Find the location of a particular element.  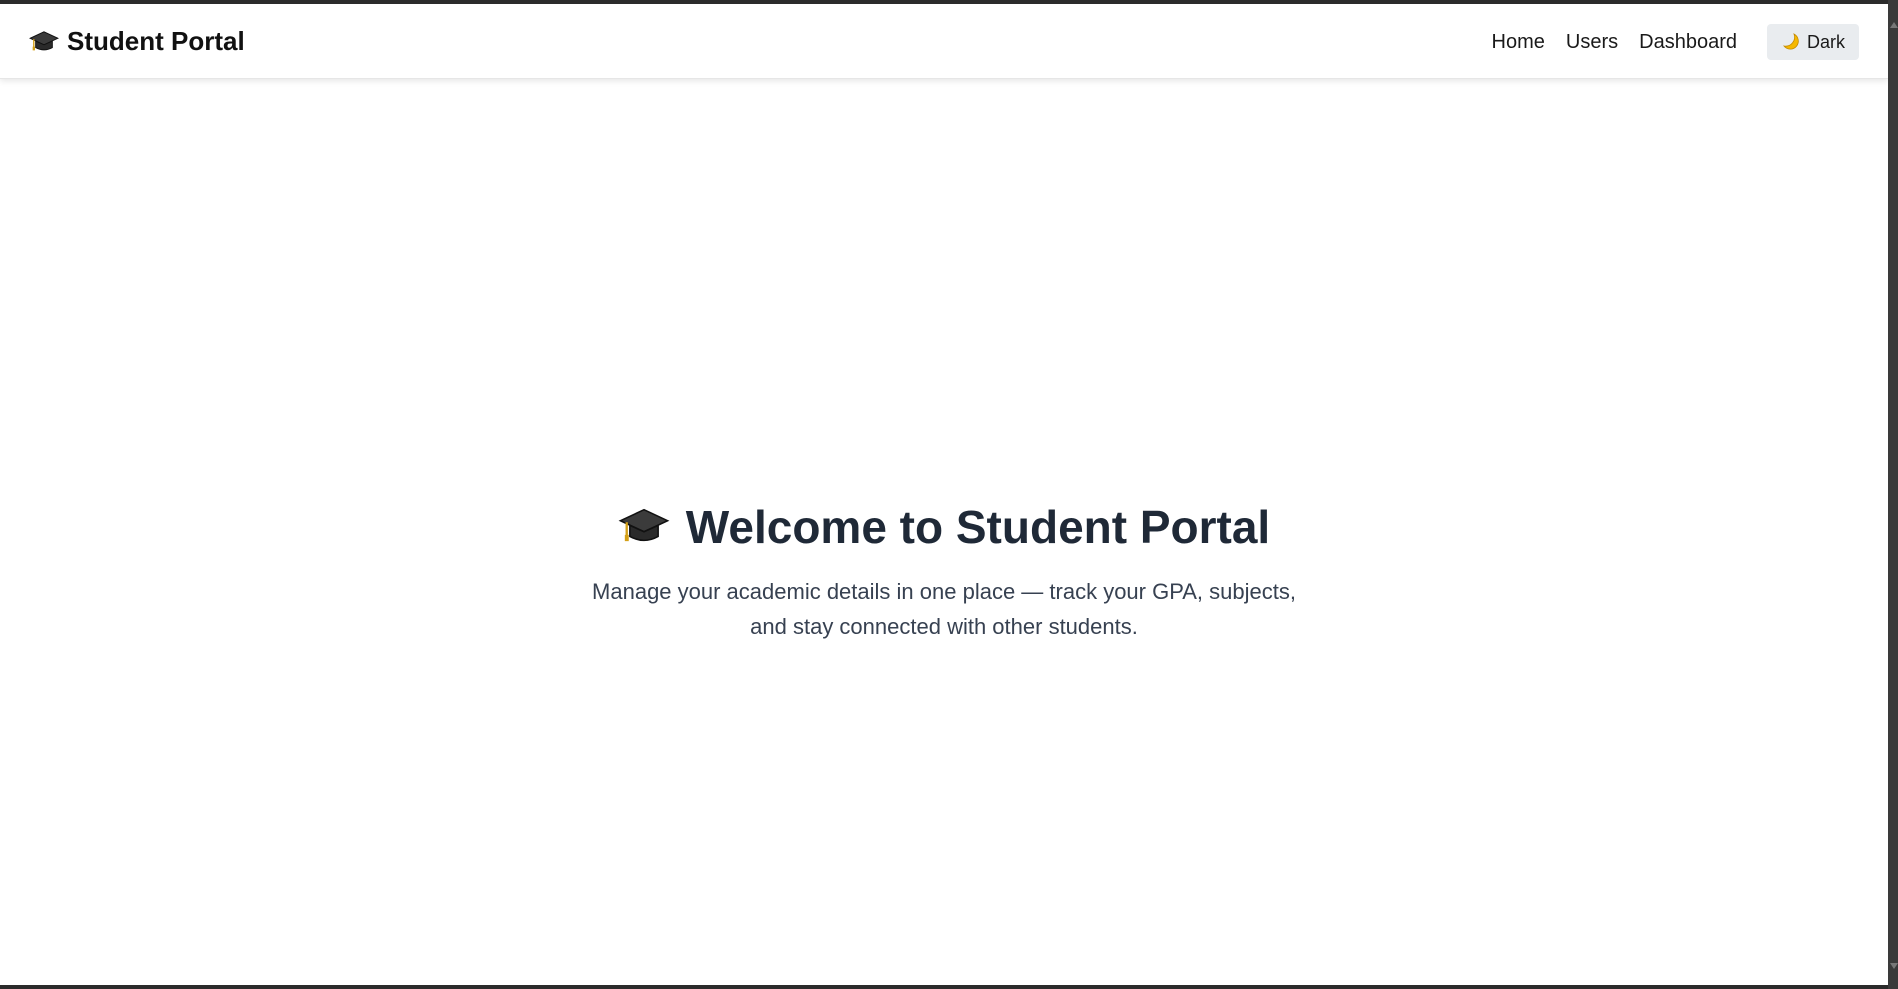

nav-link-home: Home is located at coordinates (1518, 42).